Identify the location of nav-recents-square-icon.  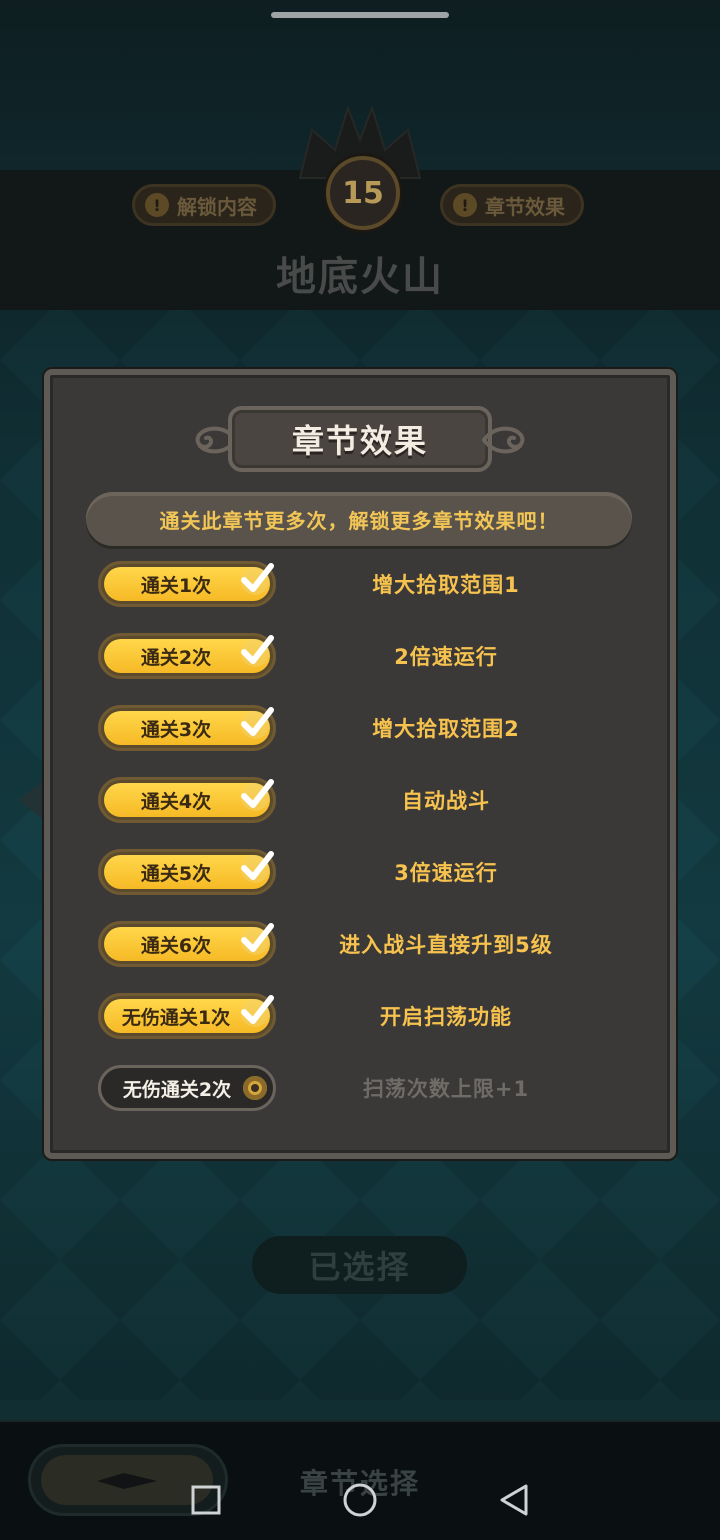
(206, 1500).